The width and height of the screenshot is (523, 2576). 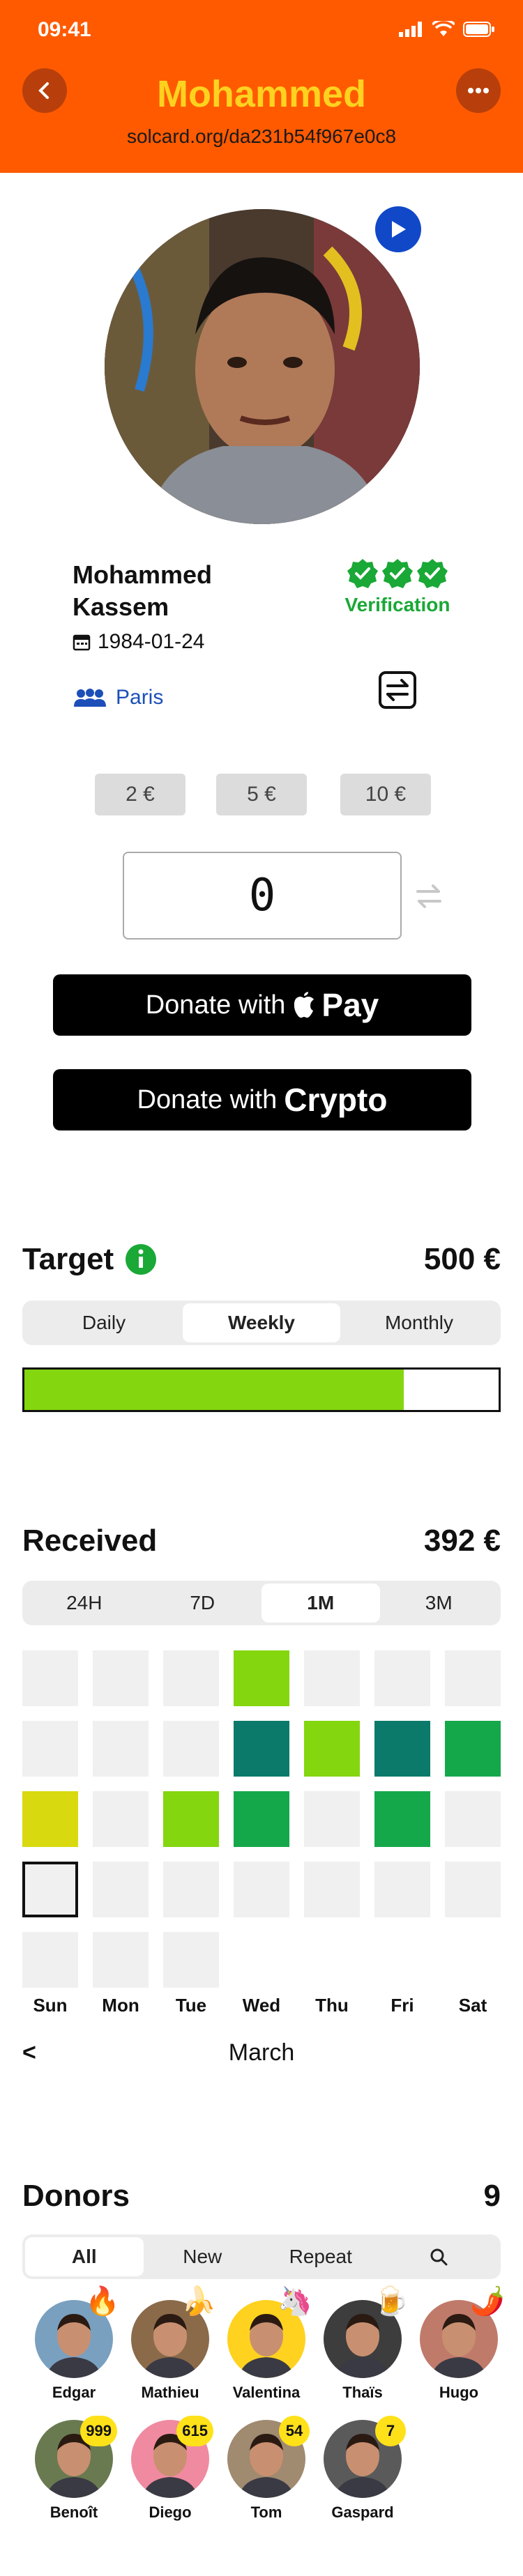 What do you see at coordinates (173, 2344) in the screenshot?
I see `donor-item: 🍌 Mathieu` at bounding box center [173, 2344].